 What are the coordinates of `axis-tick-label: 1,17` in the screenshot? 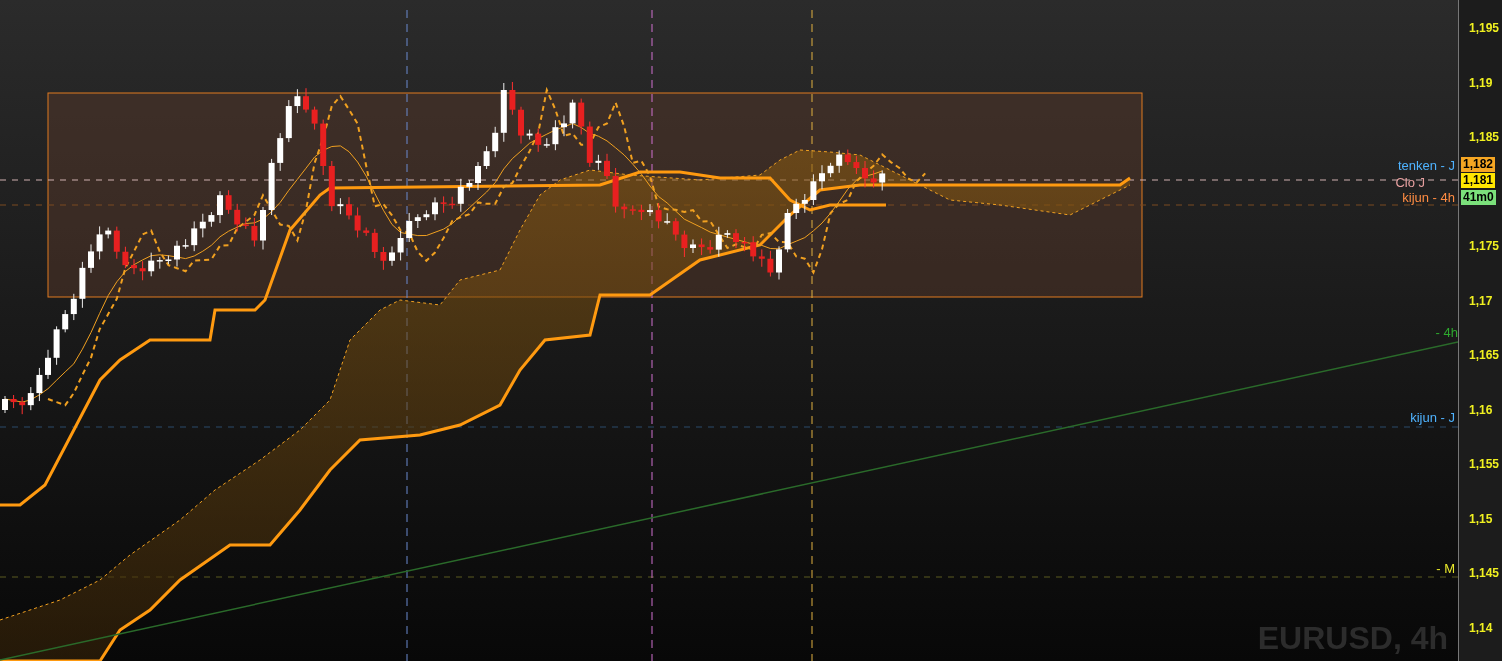 It's located at (1480, 300).